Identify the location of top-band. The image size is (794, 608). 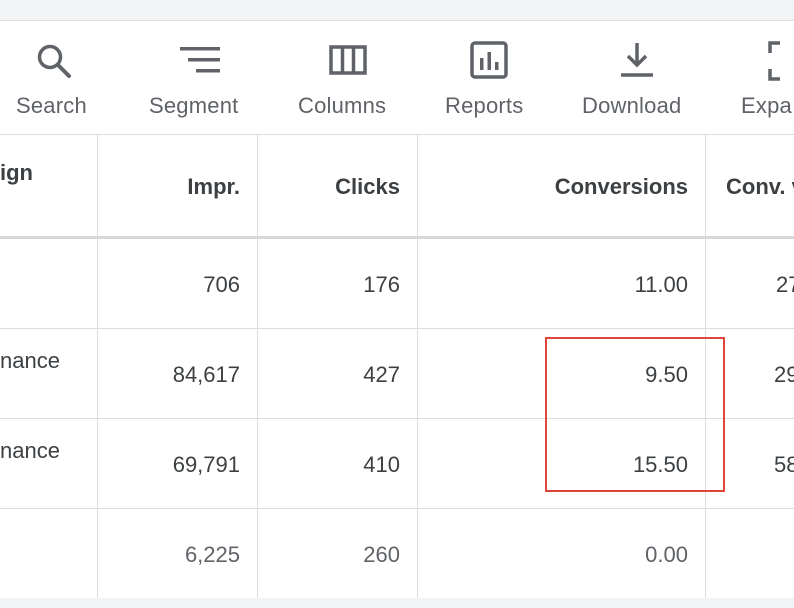
(397, 10).